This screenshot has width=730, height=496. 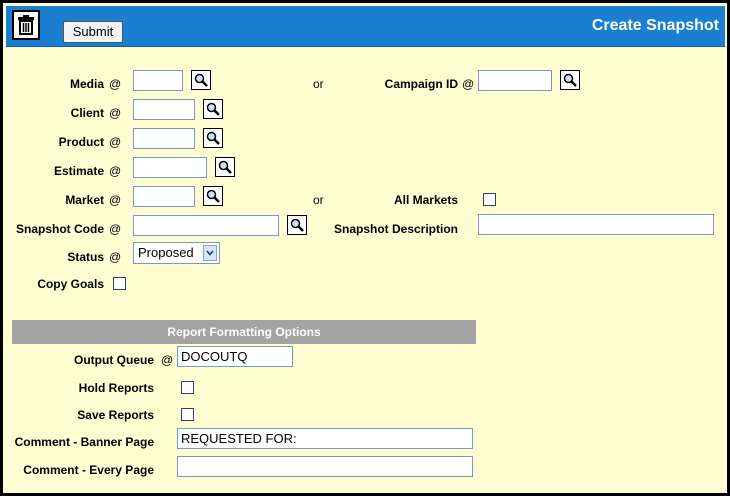 What do you see at coordinates (655, 25) in the screenshot?
I see `page-title: Create Snapshot` at bounding box center [655, 25].